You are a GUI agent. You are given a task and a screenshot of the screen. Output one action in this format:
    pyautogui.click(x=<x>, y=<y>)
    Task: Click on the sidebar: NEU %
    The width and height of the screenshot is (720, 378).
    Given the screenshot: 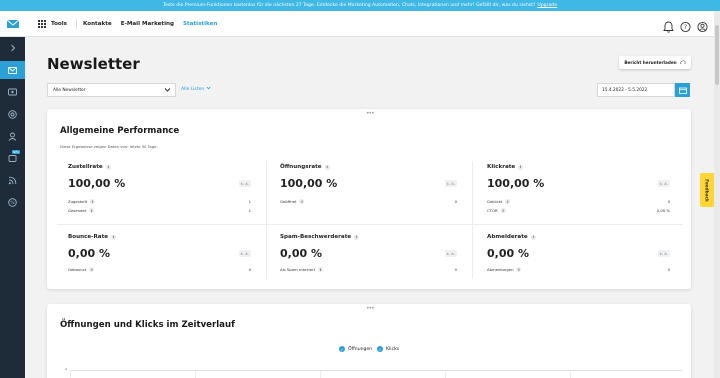 What is the action you would take?
    pyautogui.click(x=12, y=207)
    